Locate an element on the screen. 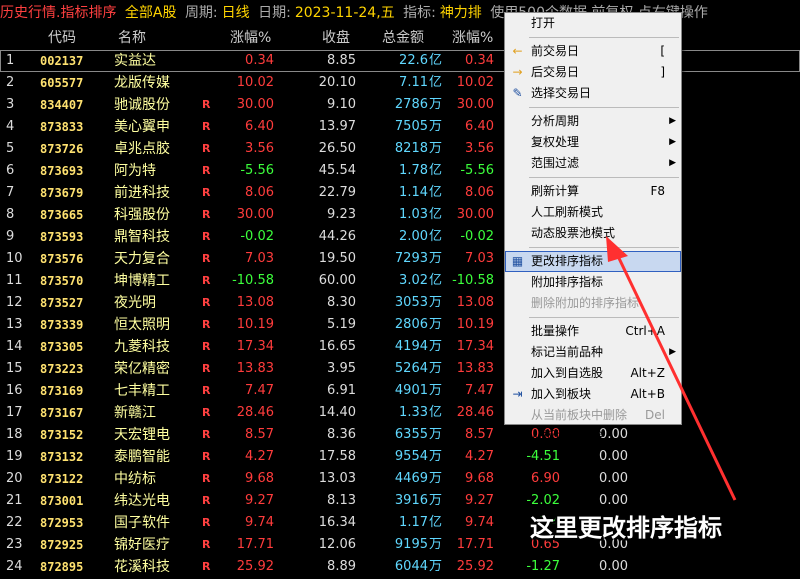 The image size is (800, 579). menu-prev-day: ← 前交易日 [ is located at coordinates (593, 51).